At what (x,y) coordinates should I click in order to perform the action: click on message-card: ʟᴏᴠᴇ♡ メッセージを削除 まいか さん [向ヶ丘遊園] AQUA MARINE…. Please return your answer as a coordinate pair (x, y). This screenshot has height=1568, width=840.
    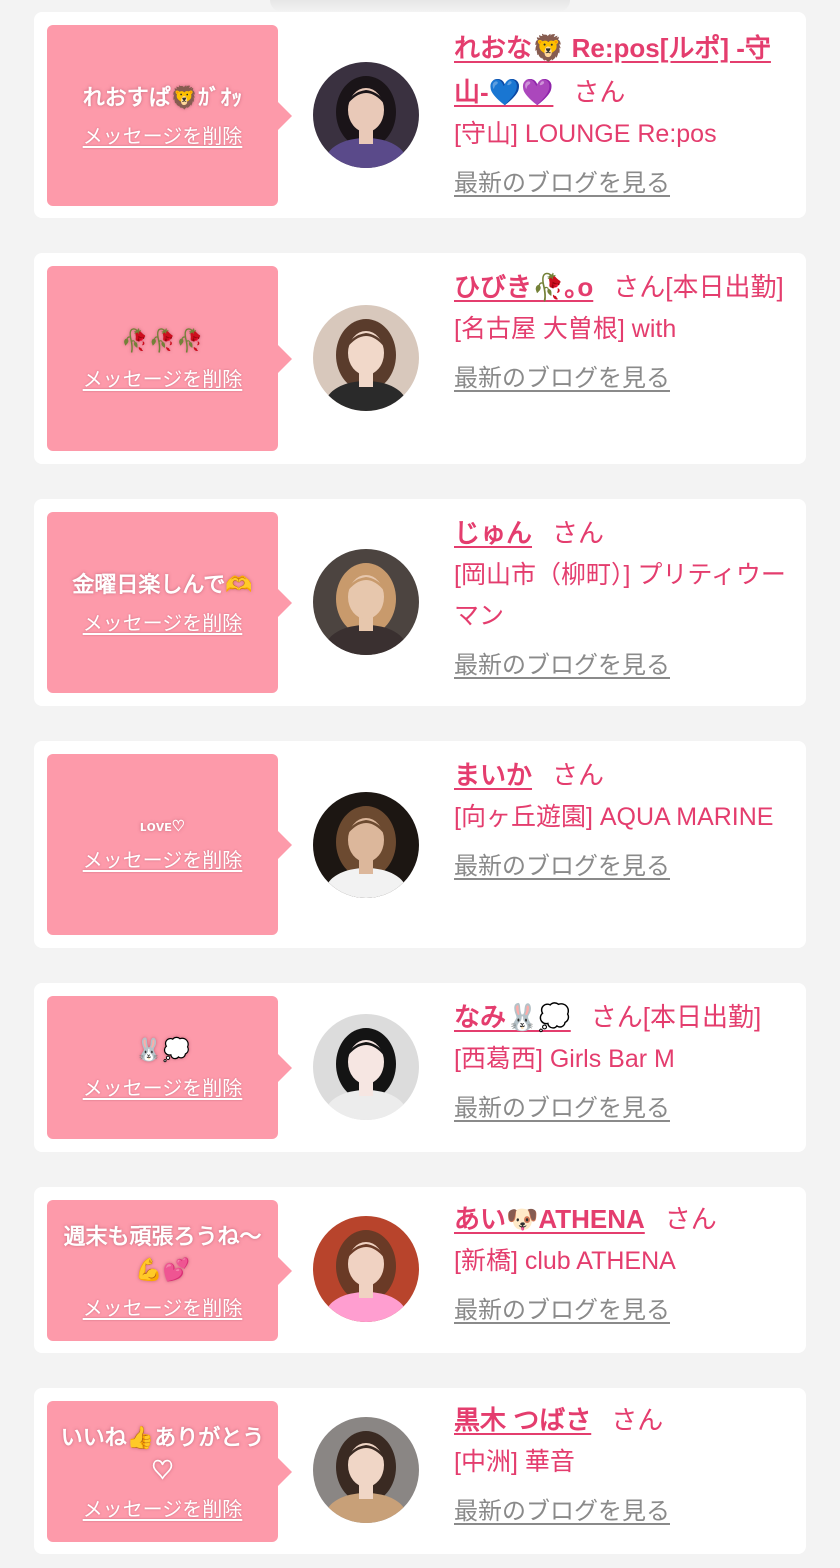
    Looking at the image, I should click on (420, 844).